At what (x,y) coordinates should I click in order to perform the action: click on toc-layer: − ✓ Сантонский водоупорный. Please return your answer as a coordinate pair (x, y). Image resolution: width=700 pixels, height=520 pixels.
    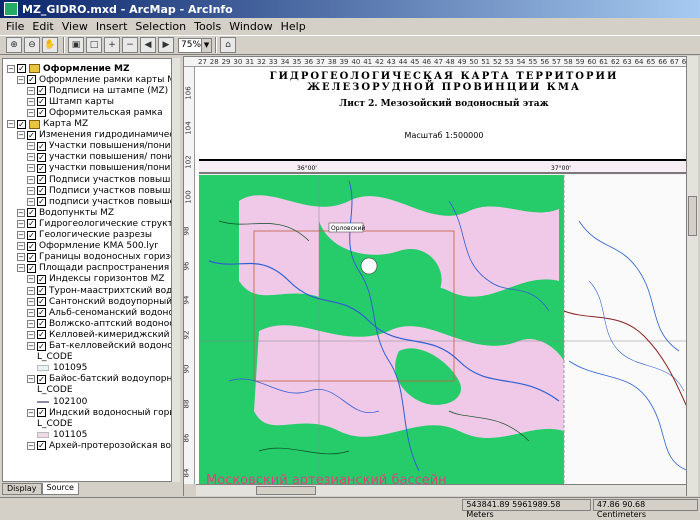
    Looking at the image, I should click on (99, 301).